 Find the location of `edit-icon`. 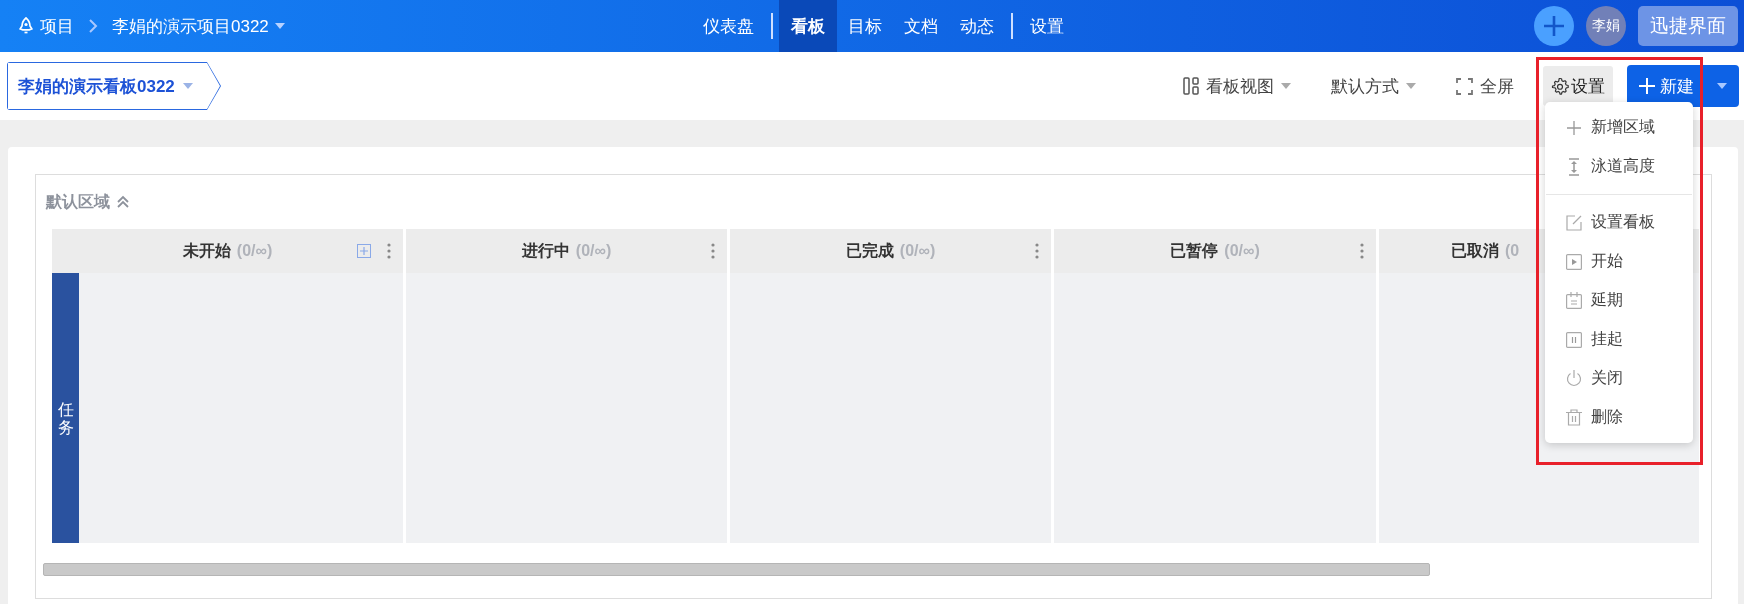

edit-icon is located at coordinates (1574, 222).